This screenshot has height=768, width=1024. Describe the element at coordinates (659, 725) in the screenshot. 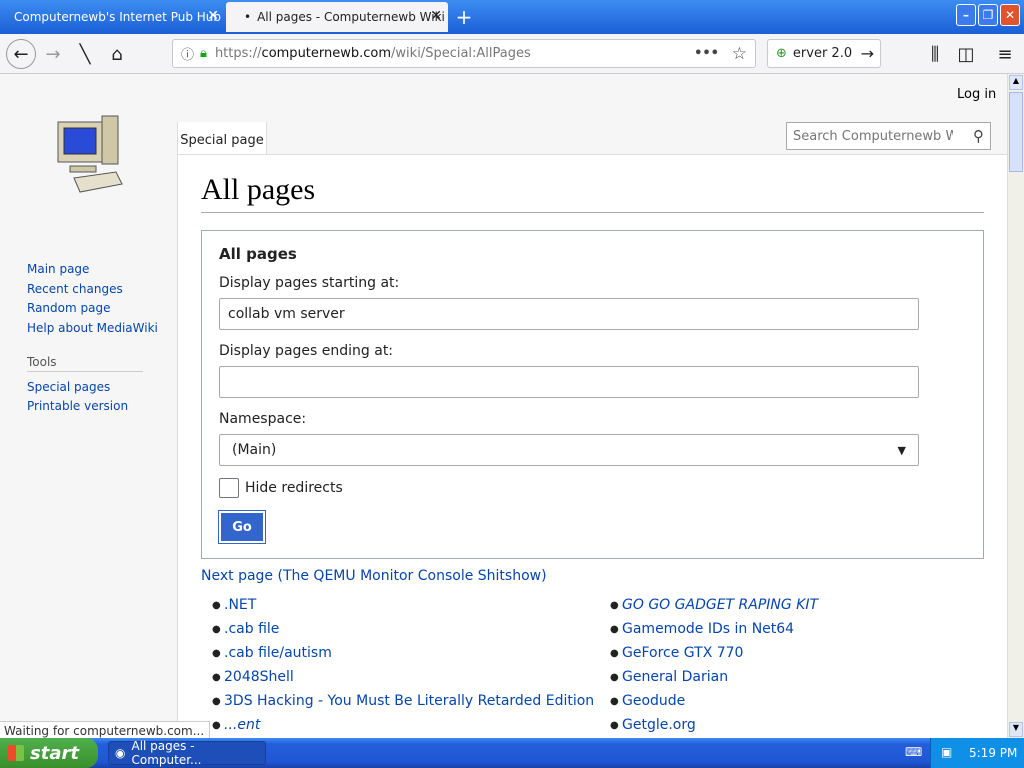

I see `page-link: Getgle.org` at that location.